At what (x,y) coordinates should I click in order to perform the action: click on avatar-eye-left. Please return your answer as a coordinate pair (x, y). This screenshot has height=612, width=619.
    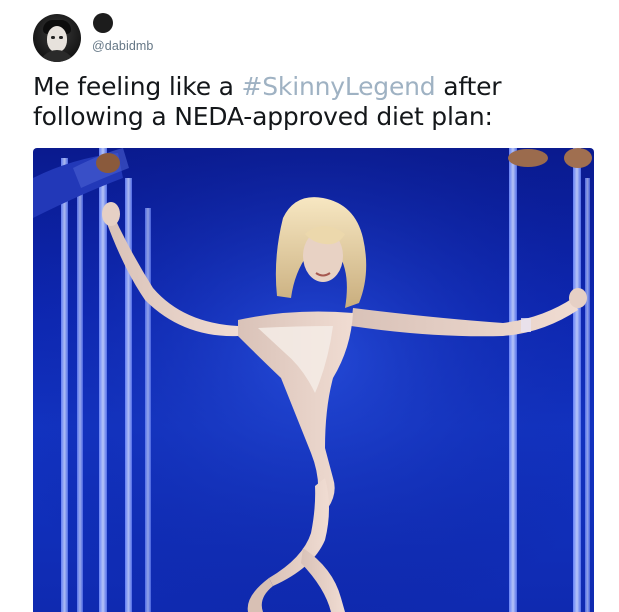
    Looking at the image, I should click on (53, 37).